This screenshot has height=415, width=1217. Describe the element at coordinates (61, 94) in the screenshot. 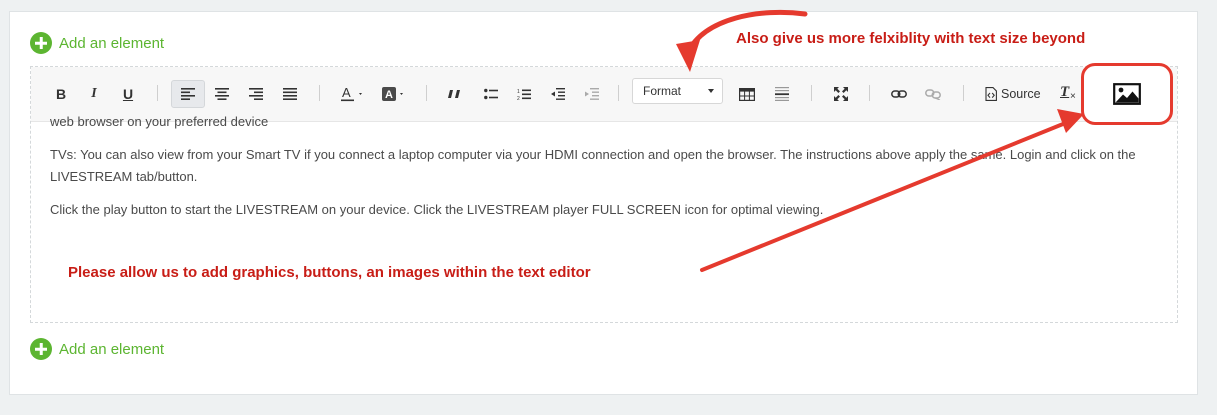

I see `bold-button: B` at that location.